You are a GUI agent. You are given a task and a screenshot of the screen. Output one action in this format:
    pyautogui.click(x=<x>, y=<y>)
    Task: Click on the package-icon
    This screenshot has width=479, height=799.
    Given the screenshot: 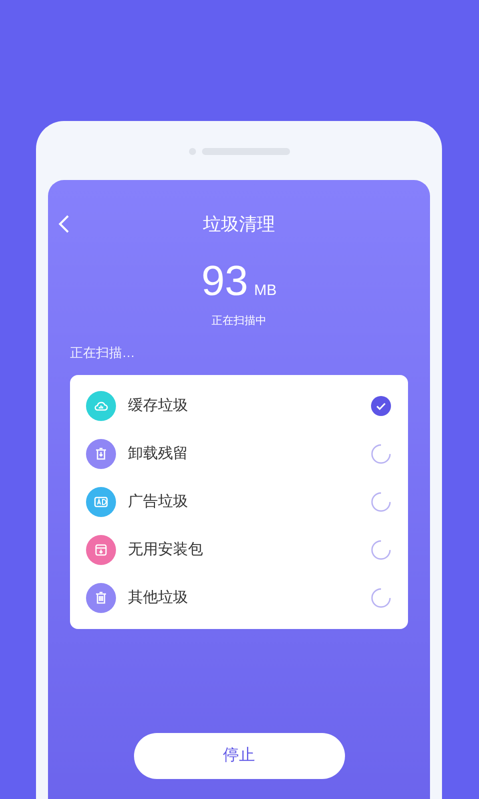 What is the action you would take?
    pyautogui.click(x=101, y=550)
    